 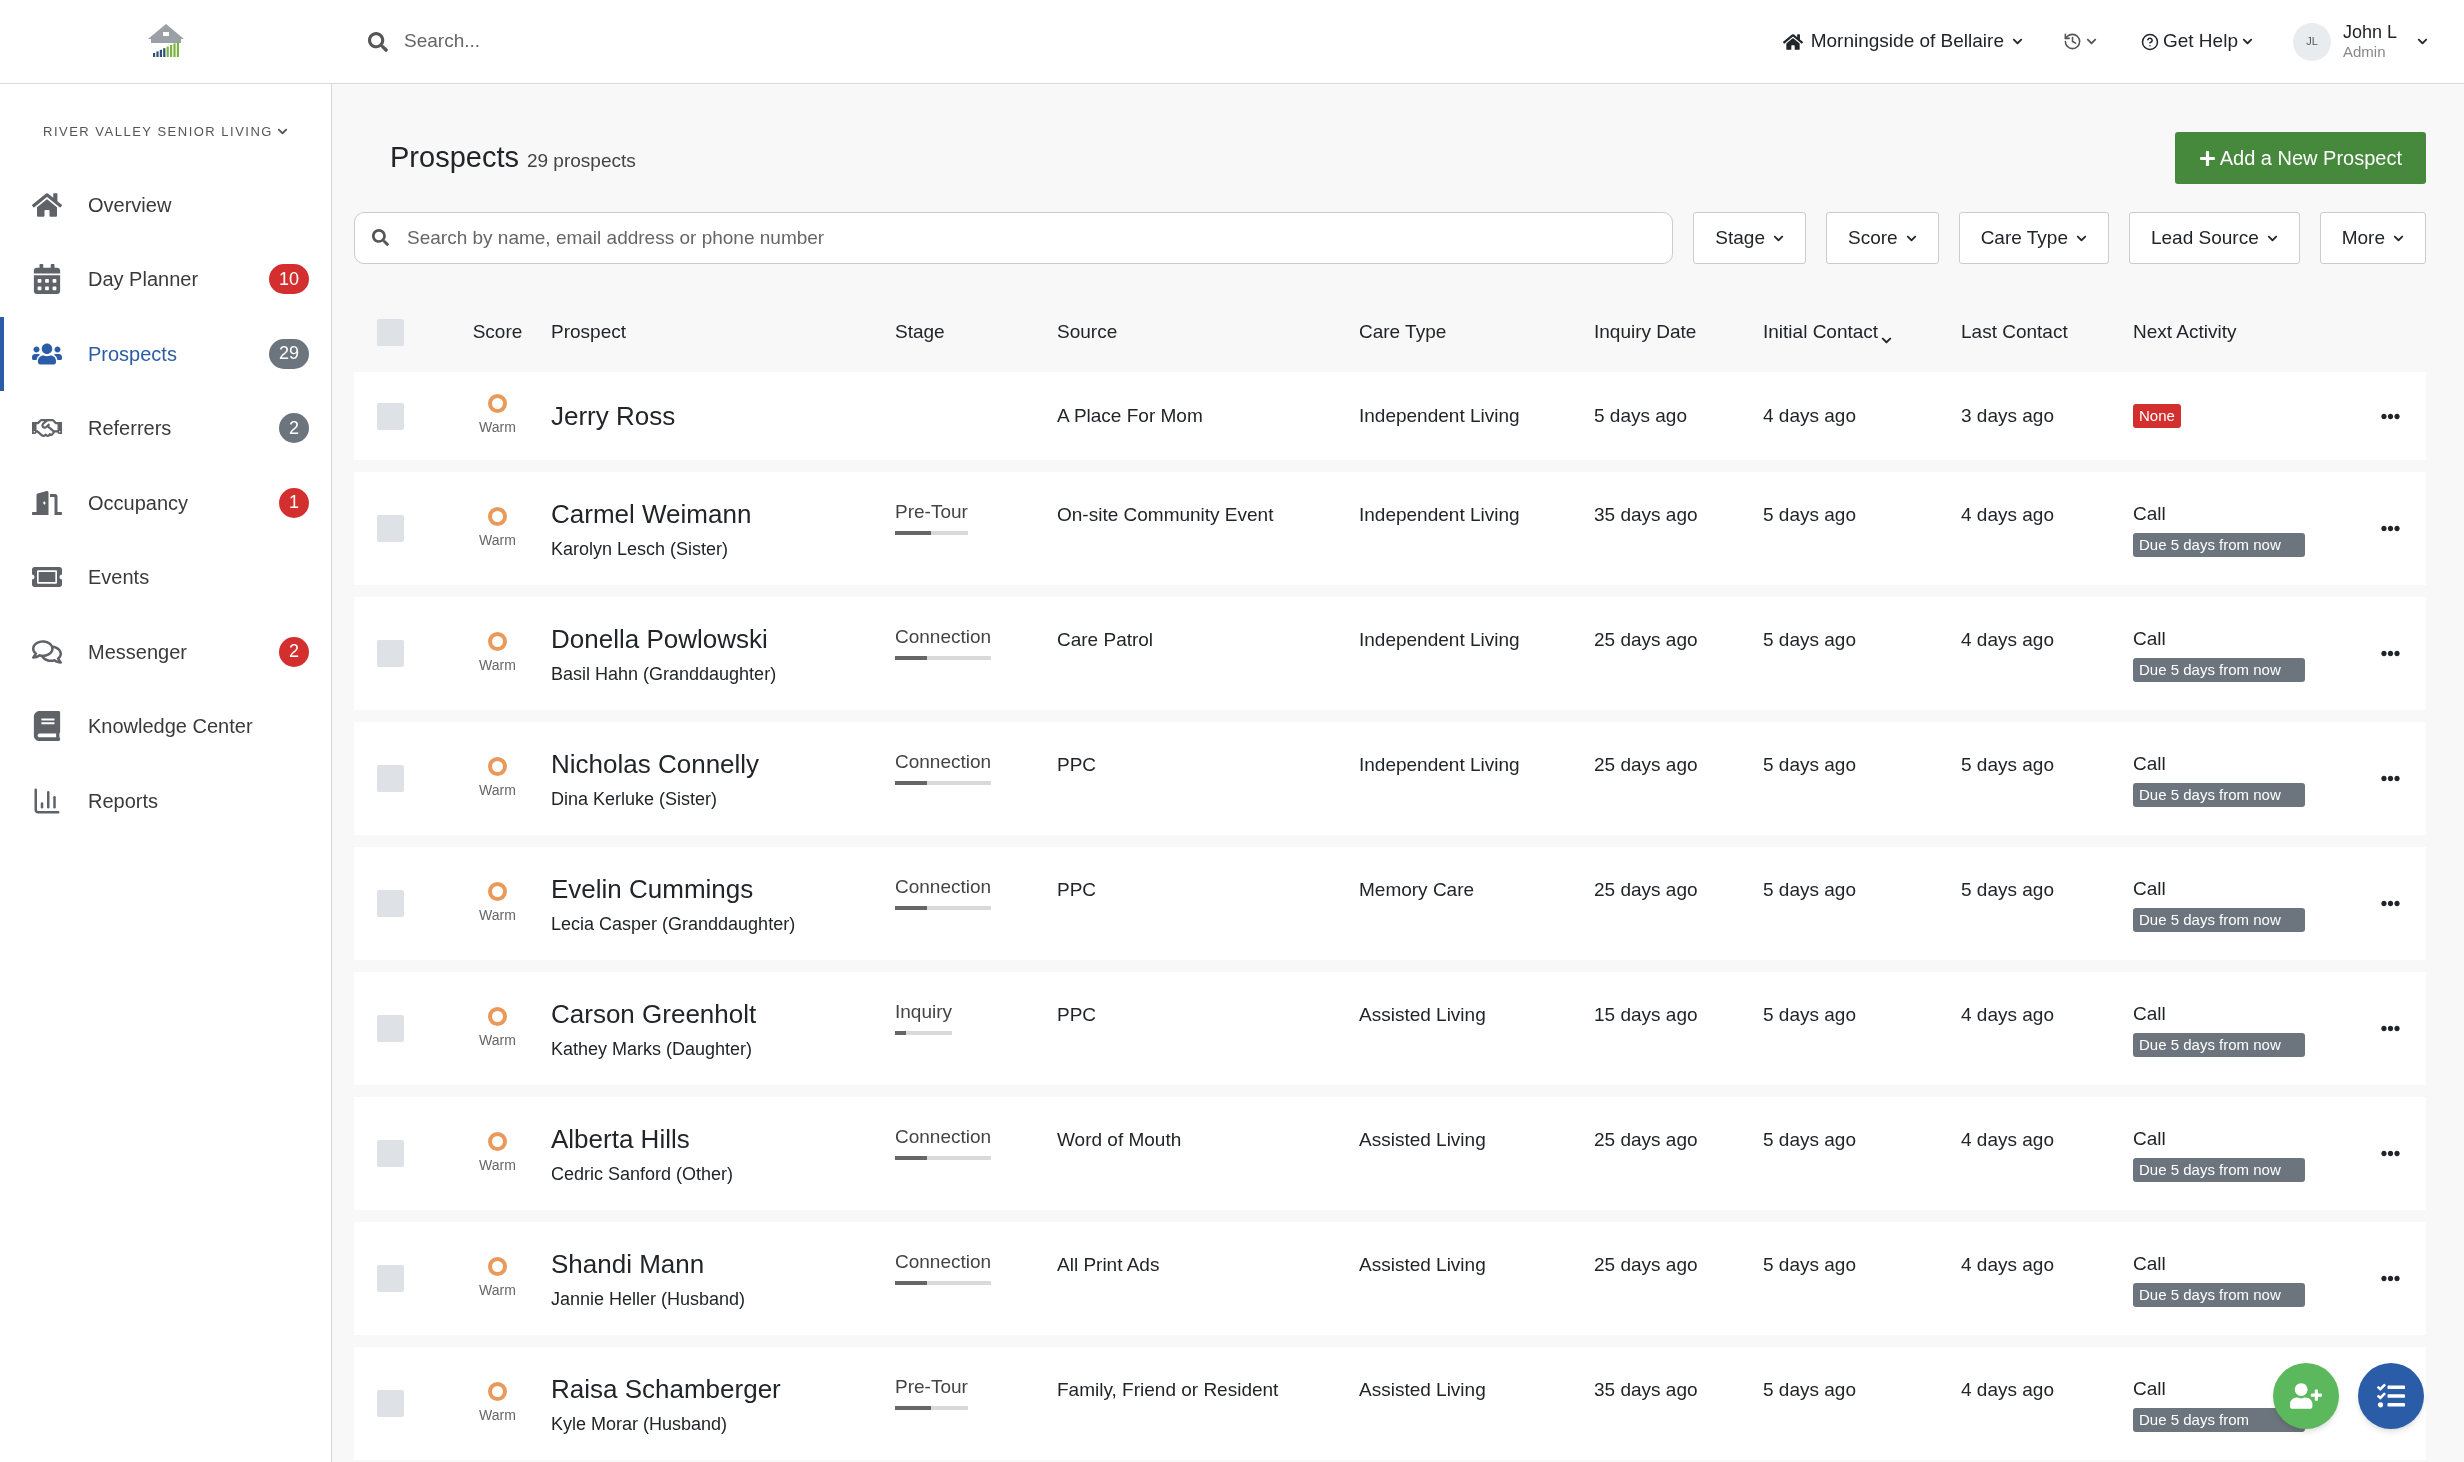 I want to click on column-header: Inquiry Date, so click(x=1645, y=332).